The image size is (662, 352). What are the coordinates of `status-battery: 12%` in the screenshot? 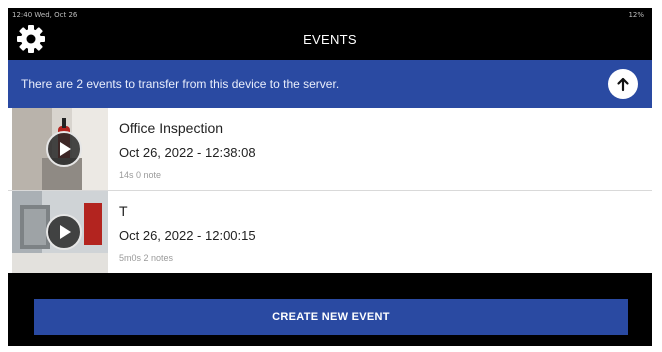 It's located at (636, 15).